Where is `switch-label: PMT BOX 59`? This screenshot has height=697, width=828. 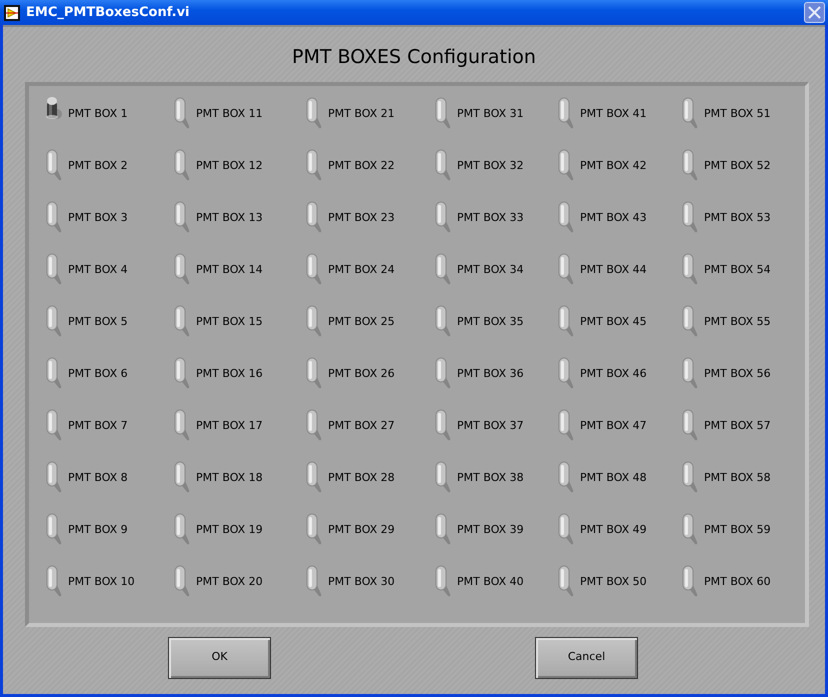
switch-label: PMT BOX 59 is located at coordinates (737, 530).